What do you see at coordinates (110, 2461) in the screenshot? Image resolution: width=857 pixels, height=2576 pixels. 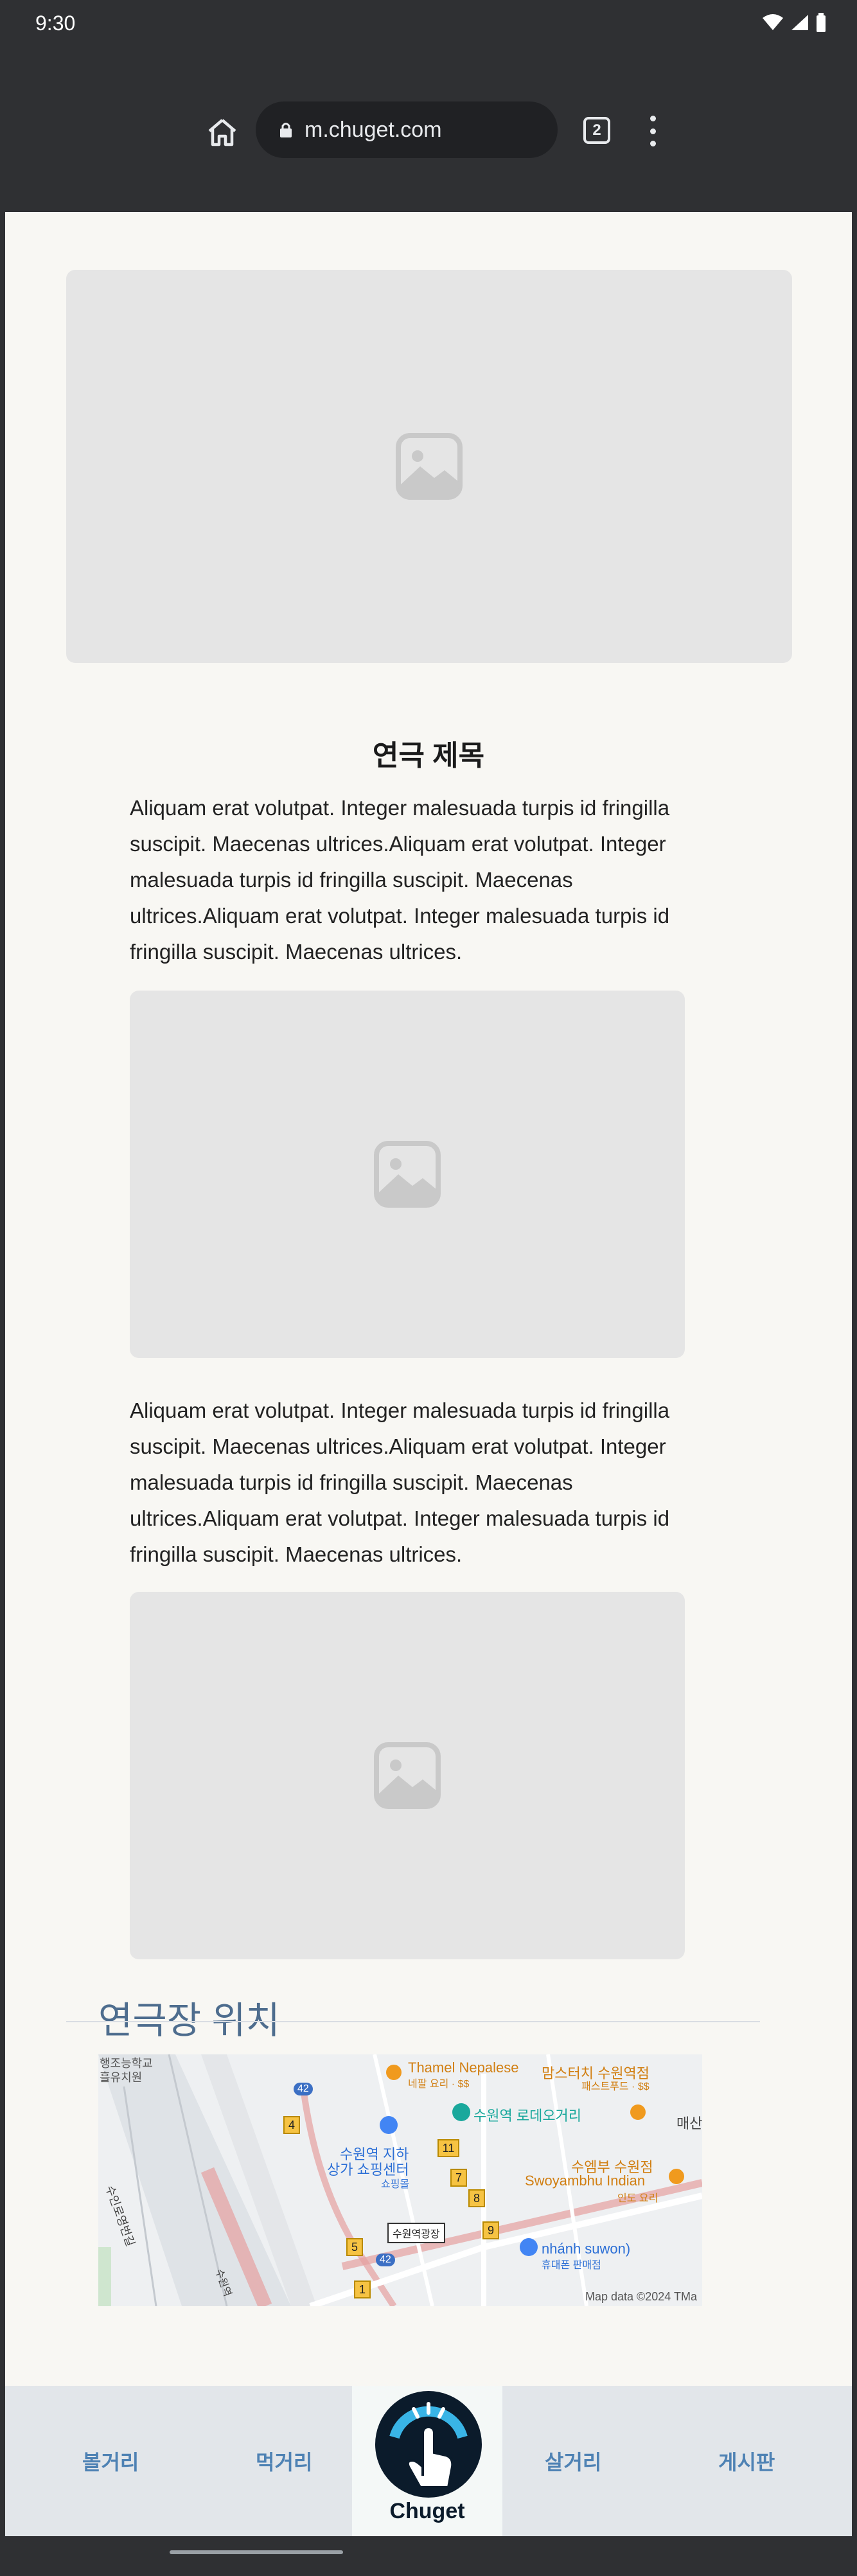 I see `nav-item-sightseeing: 볼거리` at bounding box center [110, 2461].